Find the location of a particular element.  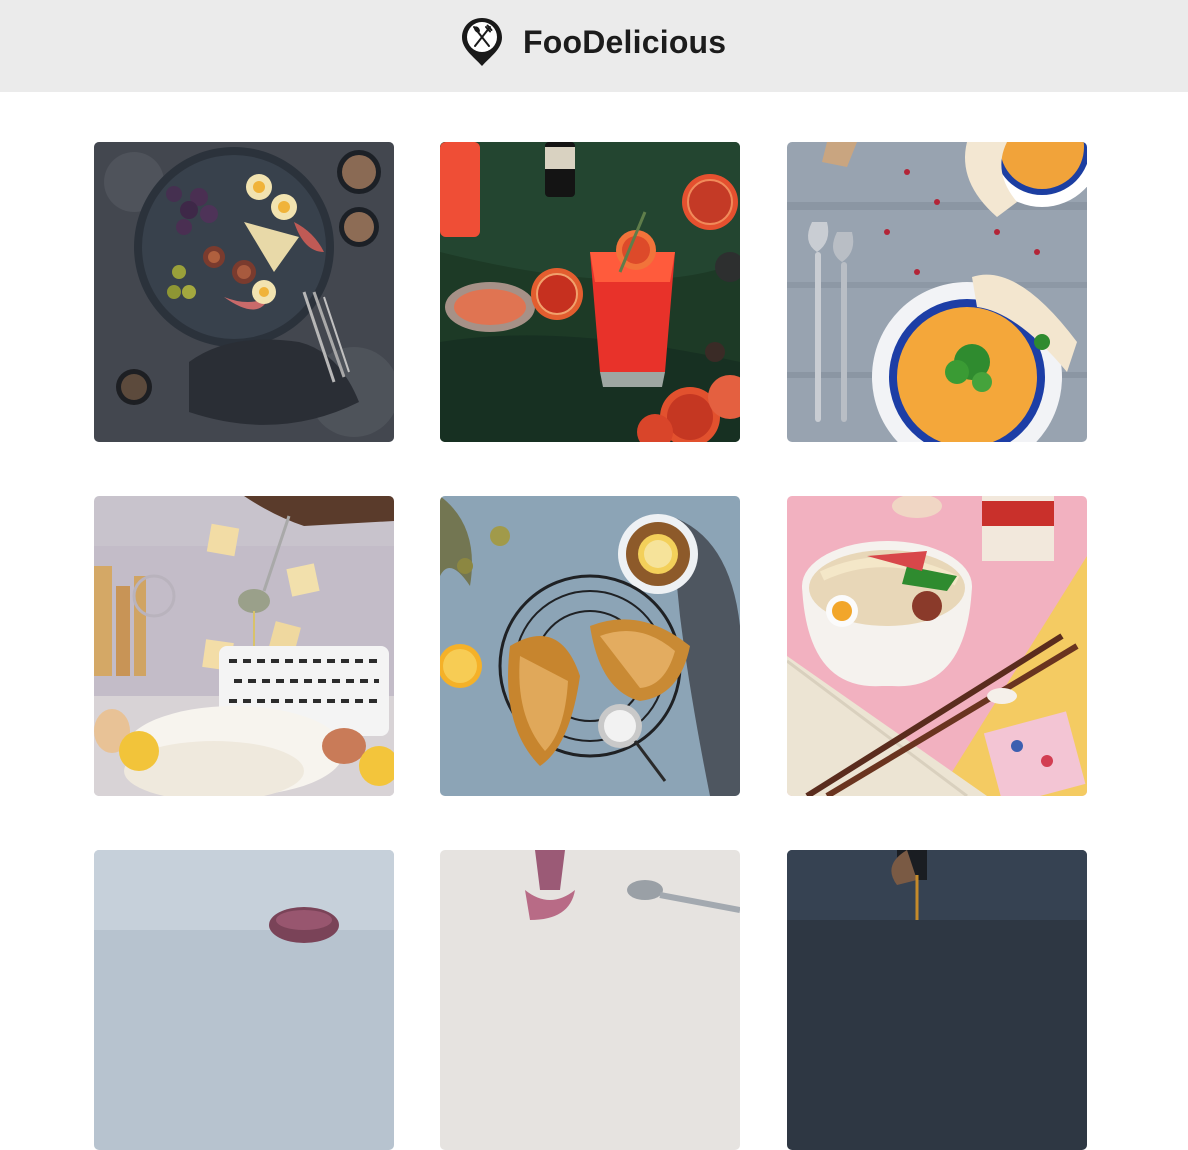

gallery-photo-dessert is located at coordinates (590, 1000).